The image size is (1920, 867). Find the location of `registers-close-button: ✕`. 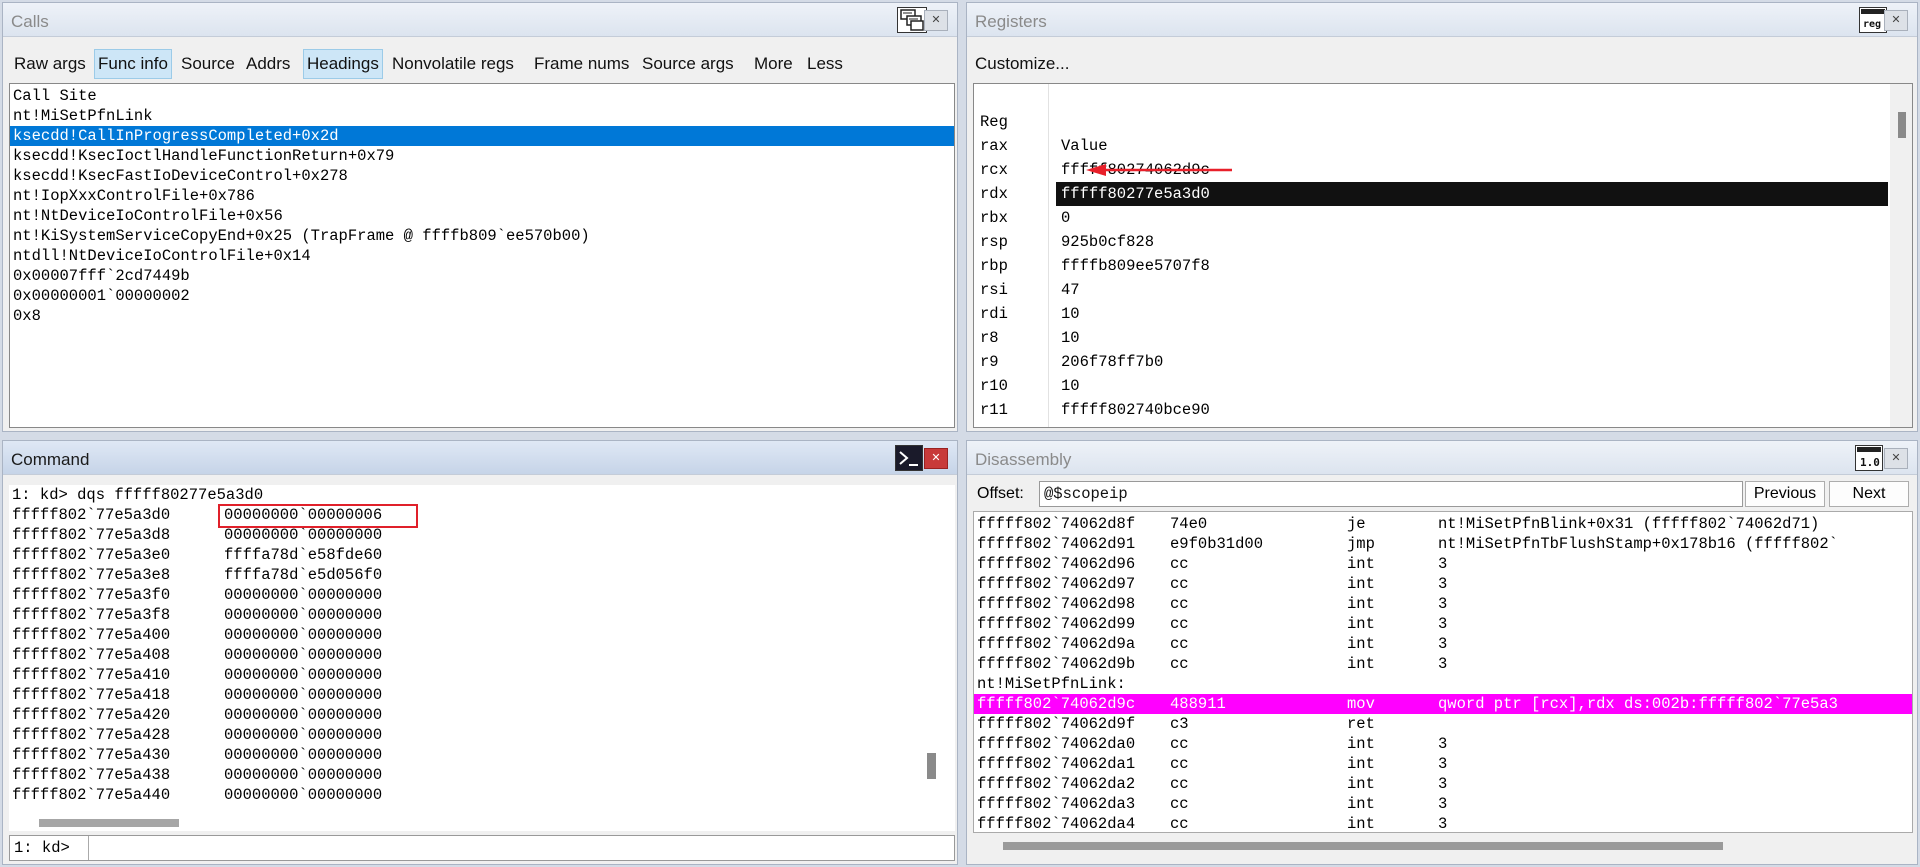

registers-close-button: ✕ is located at coordinates (1896, 20).